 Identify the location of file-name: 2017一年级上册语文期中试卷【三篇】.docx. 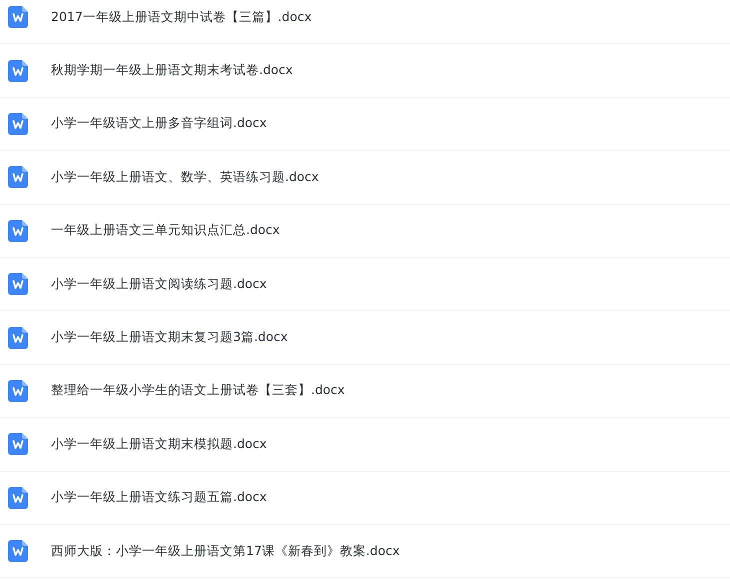
(181, 17).